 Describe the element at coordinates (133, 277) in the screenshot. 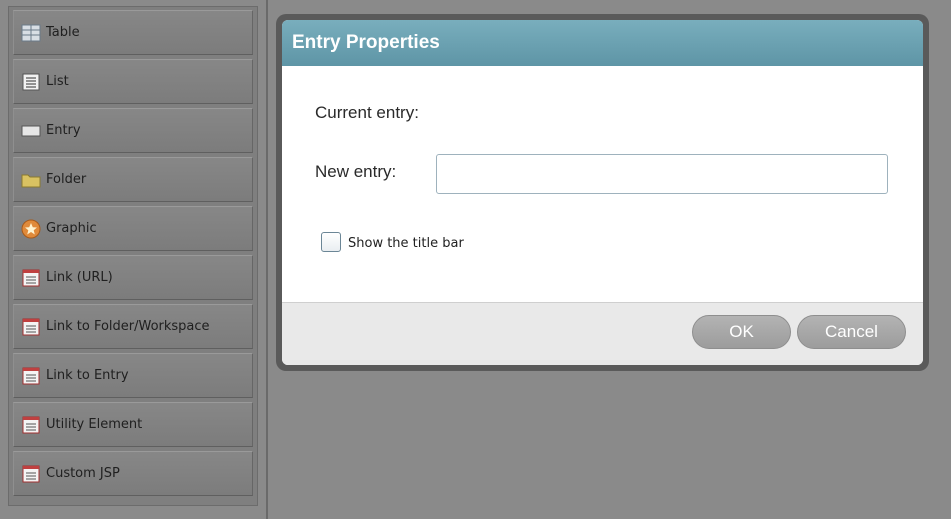

I see `palette-item-link-url: Link (URL)` at that location.